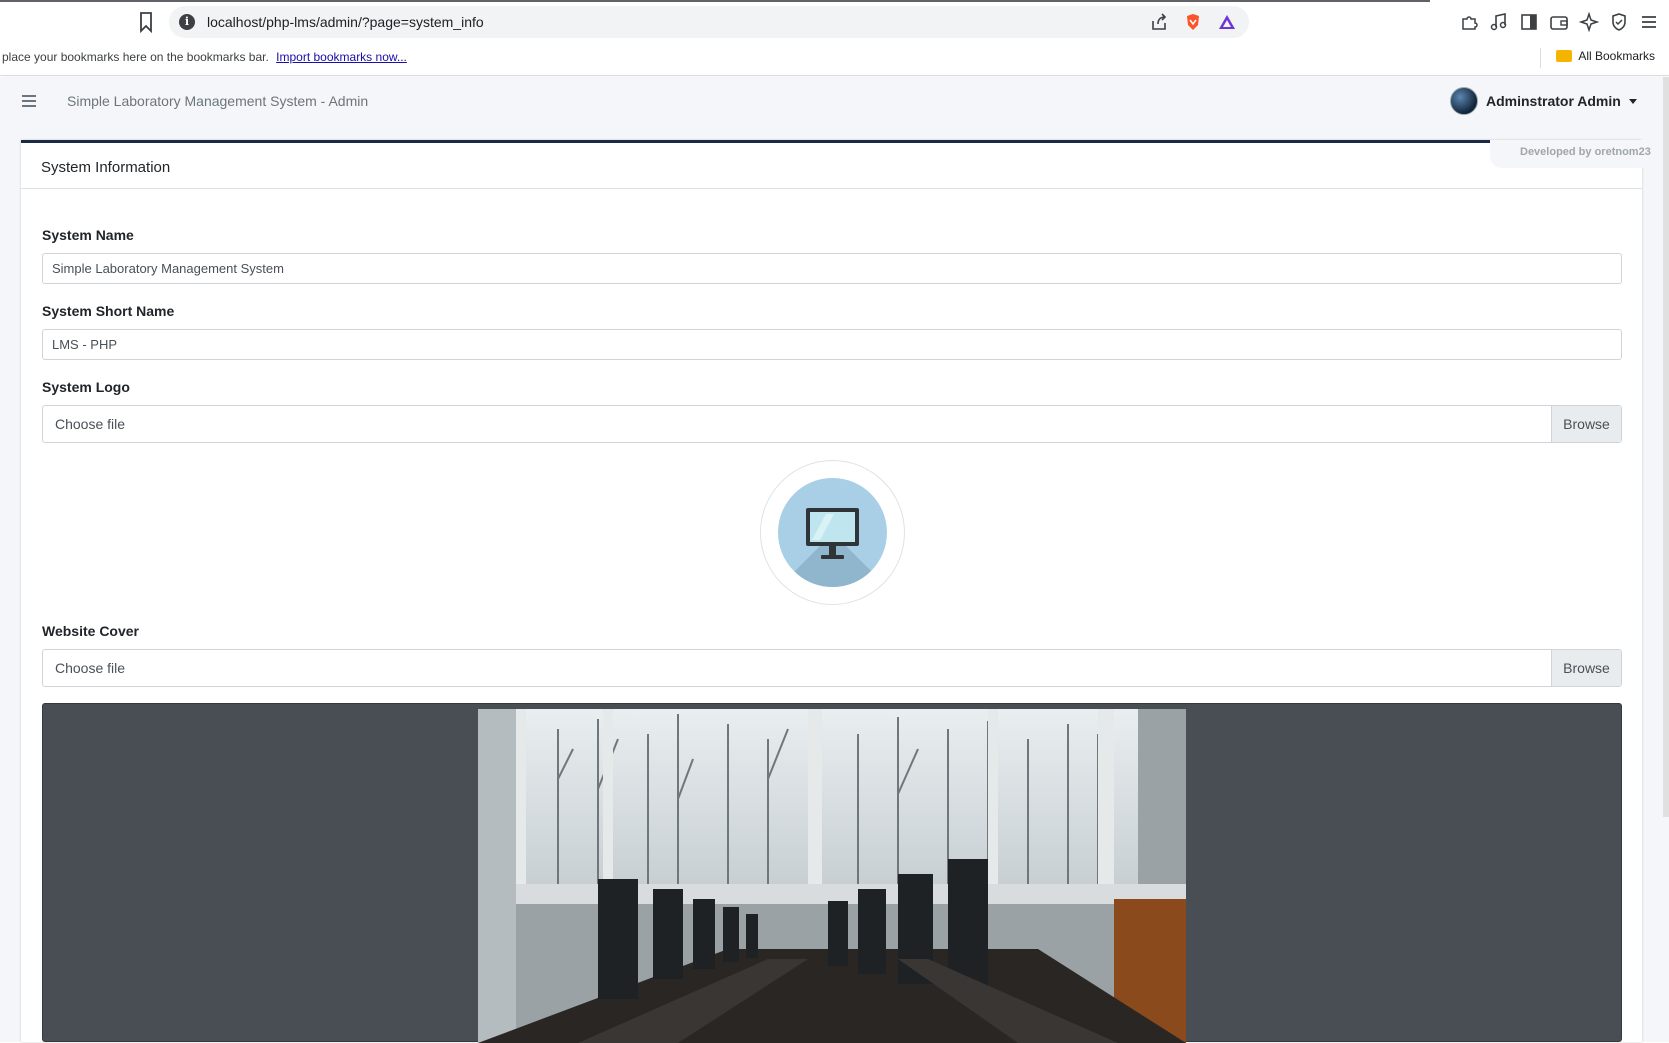 The image size is (1669, 1043). What do you see at coordinates (1464, 101) in the screenshot?
I see `avatar` at bounding box center [1464, 101].